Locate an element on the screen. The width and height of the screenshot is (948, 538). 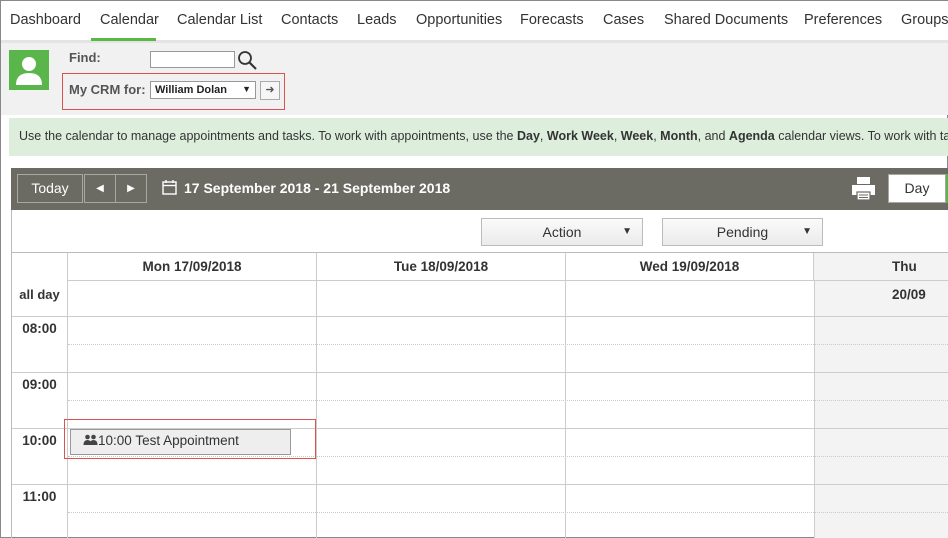
nav-preferences: Preferences is located at coordinates (843, 20).